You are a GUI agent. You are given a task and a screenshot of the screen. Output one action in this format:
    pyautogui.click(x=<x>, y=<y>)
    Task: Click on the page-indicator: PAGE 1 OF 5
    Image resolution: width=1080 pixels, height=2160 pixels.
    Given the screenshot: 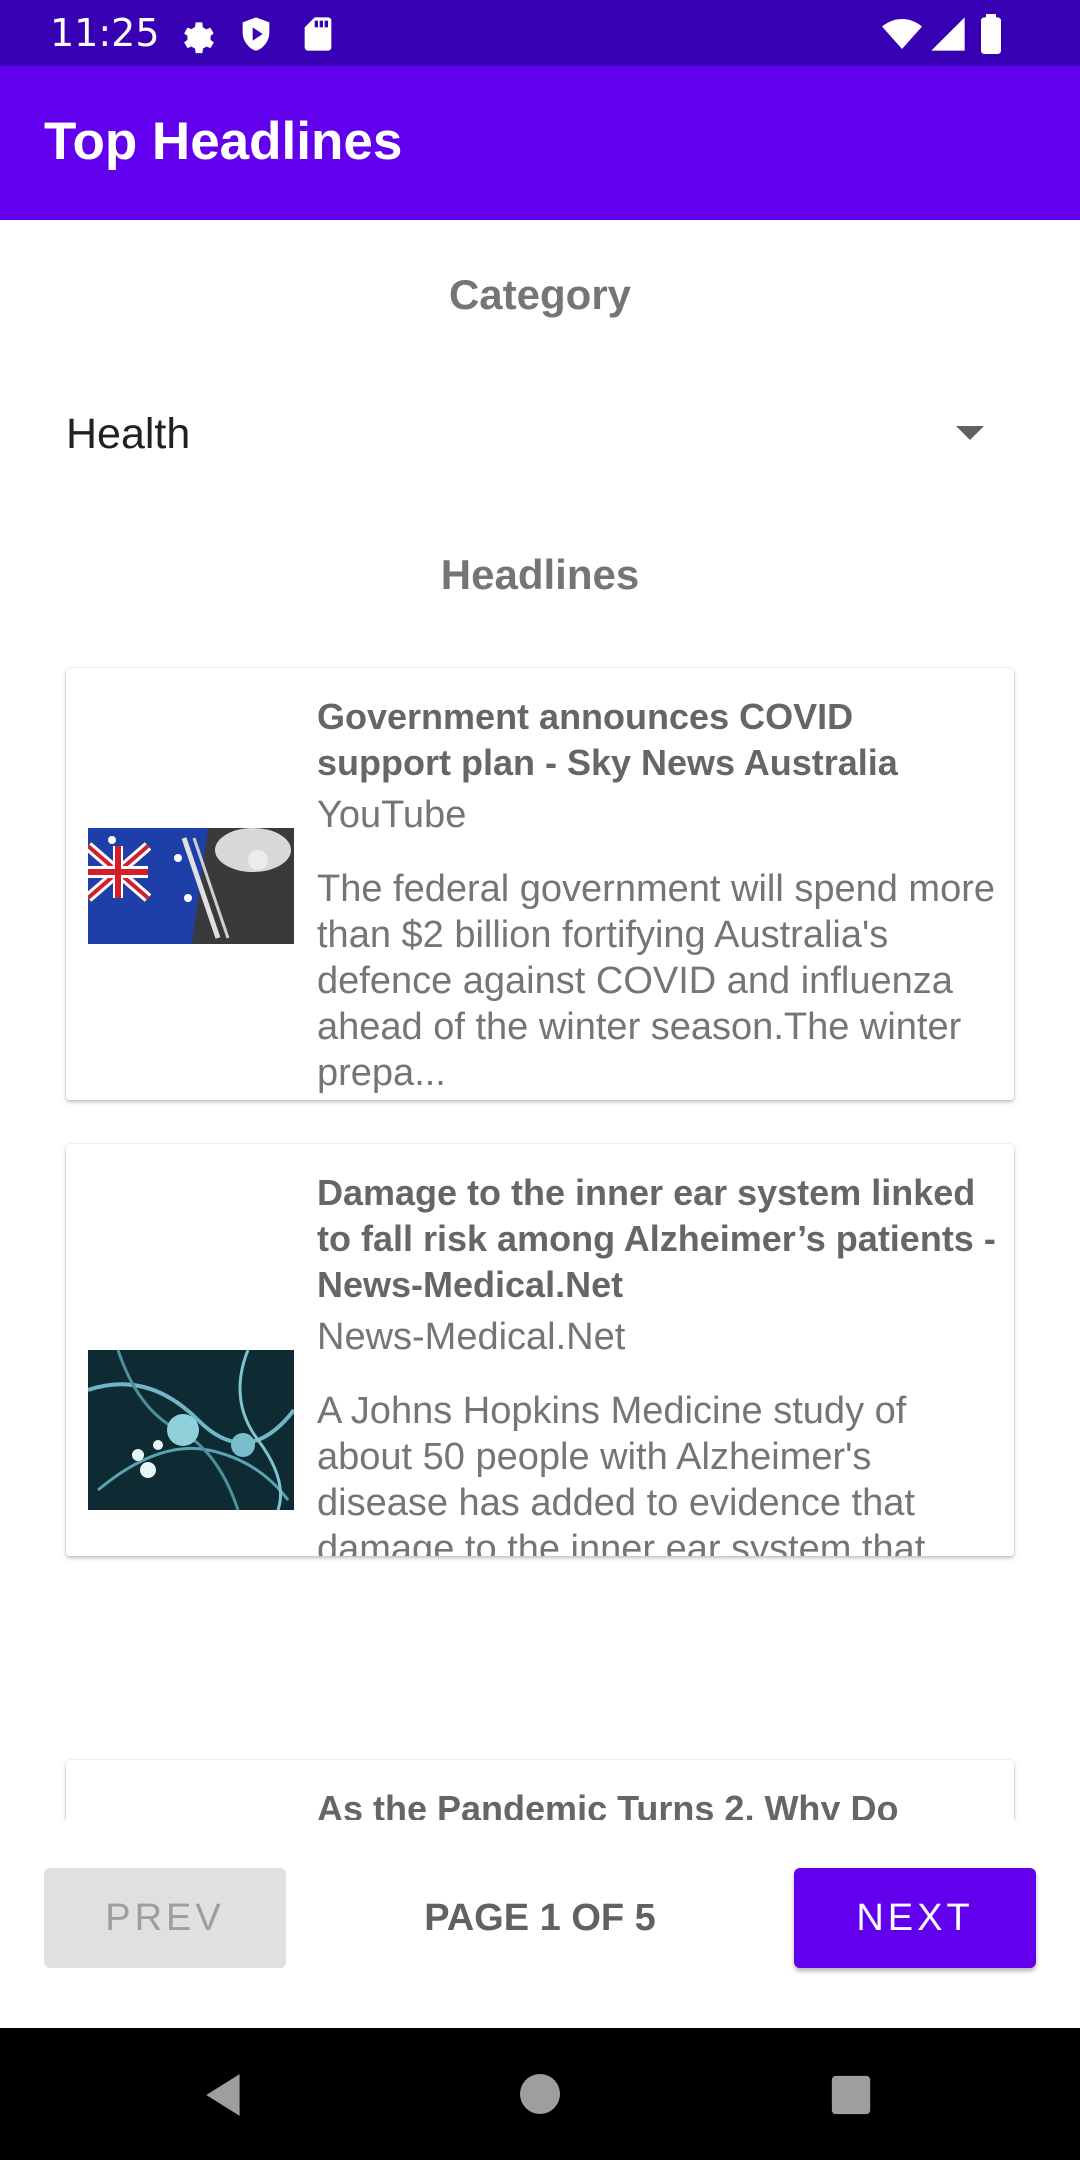 What is the action you would take?
    pyautogui.click(x=540, y=1918)
    